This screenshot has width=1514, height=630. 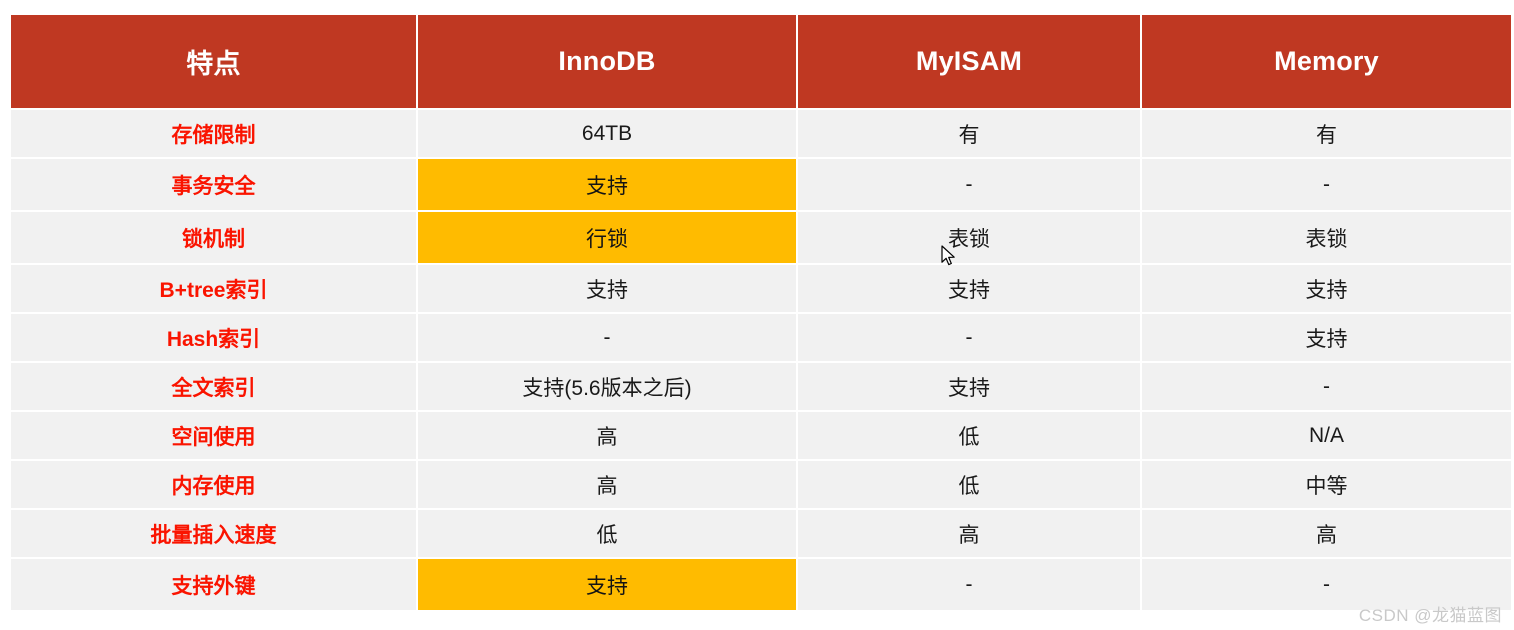 What do you see at coordinates (213, 184) in the screenshot?
I see `cell-feature: 事务安全` at bounding box center [213, 184].